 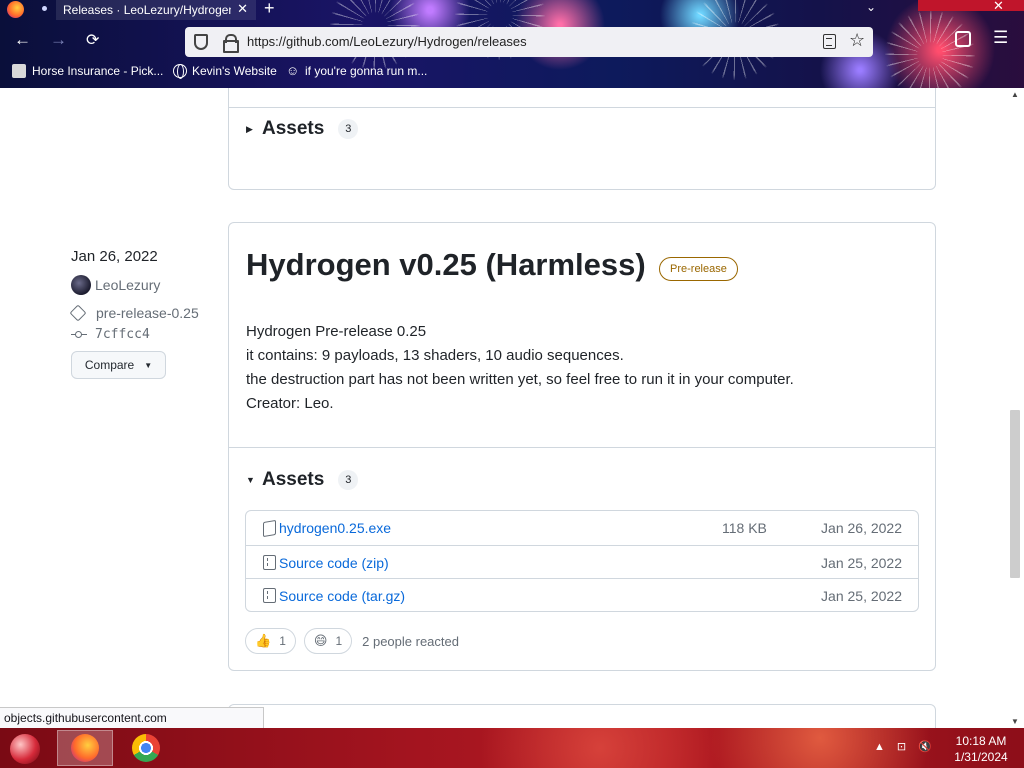 What do you see at coordinates (79, 335) in the screenshot?
I see `commit-icon` at bounding box center [79, 335].